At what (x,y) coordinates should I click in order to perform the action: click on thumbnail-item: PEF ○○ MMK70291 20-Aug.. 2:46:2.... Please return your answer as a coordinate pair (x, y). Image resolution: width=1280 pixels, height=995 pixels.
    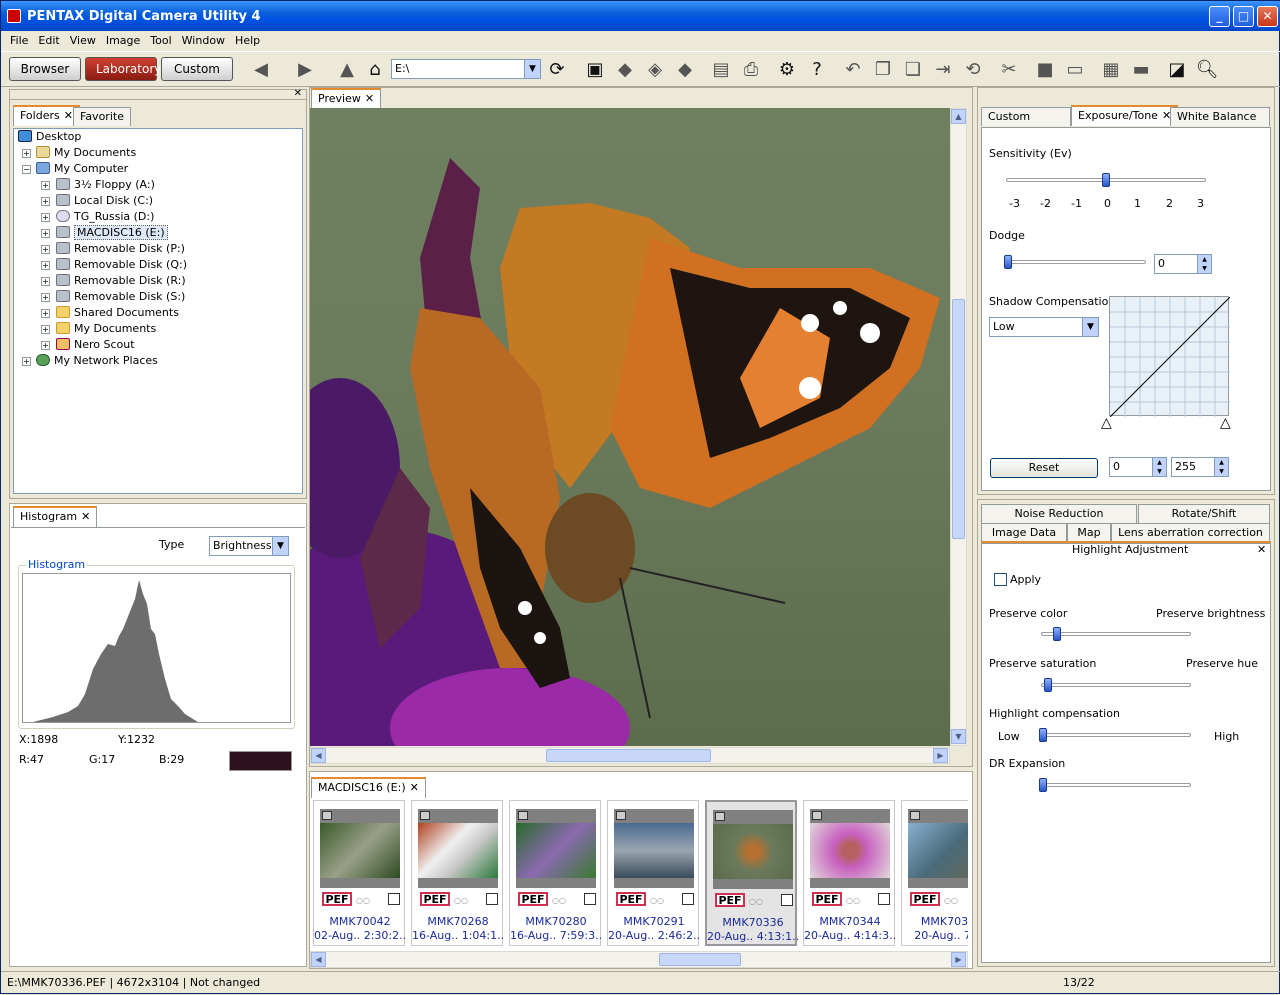
    Looking at the image, I should click on (653, 873).